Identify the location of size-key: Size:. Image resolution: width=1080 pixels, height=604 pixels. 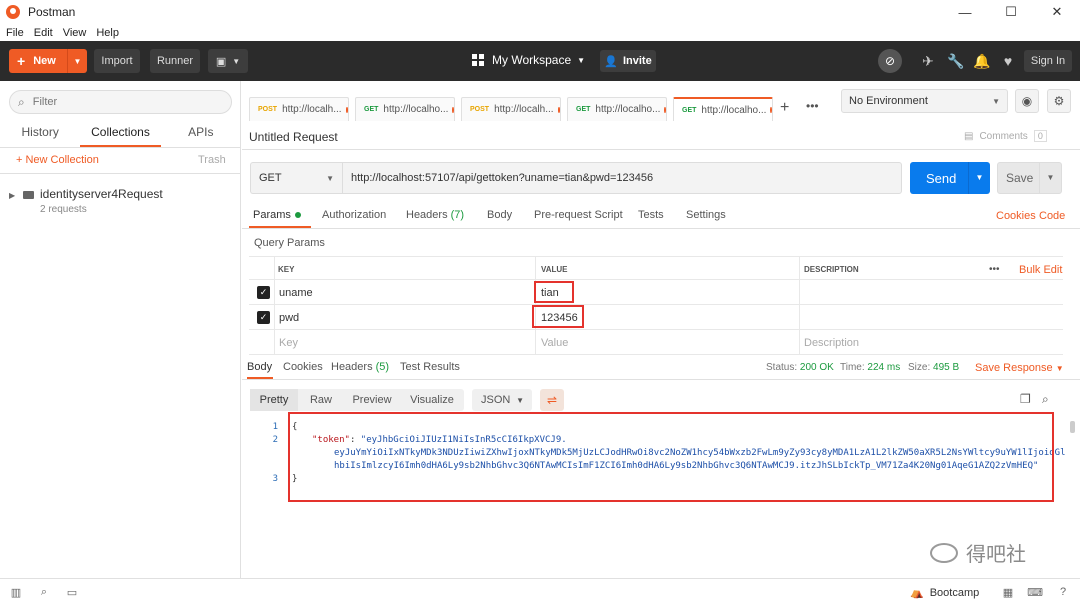
(919, 367).